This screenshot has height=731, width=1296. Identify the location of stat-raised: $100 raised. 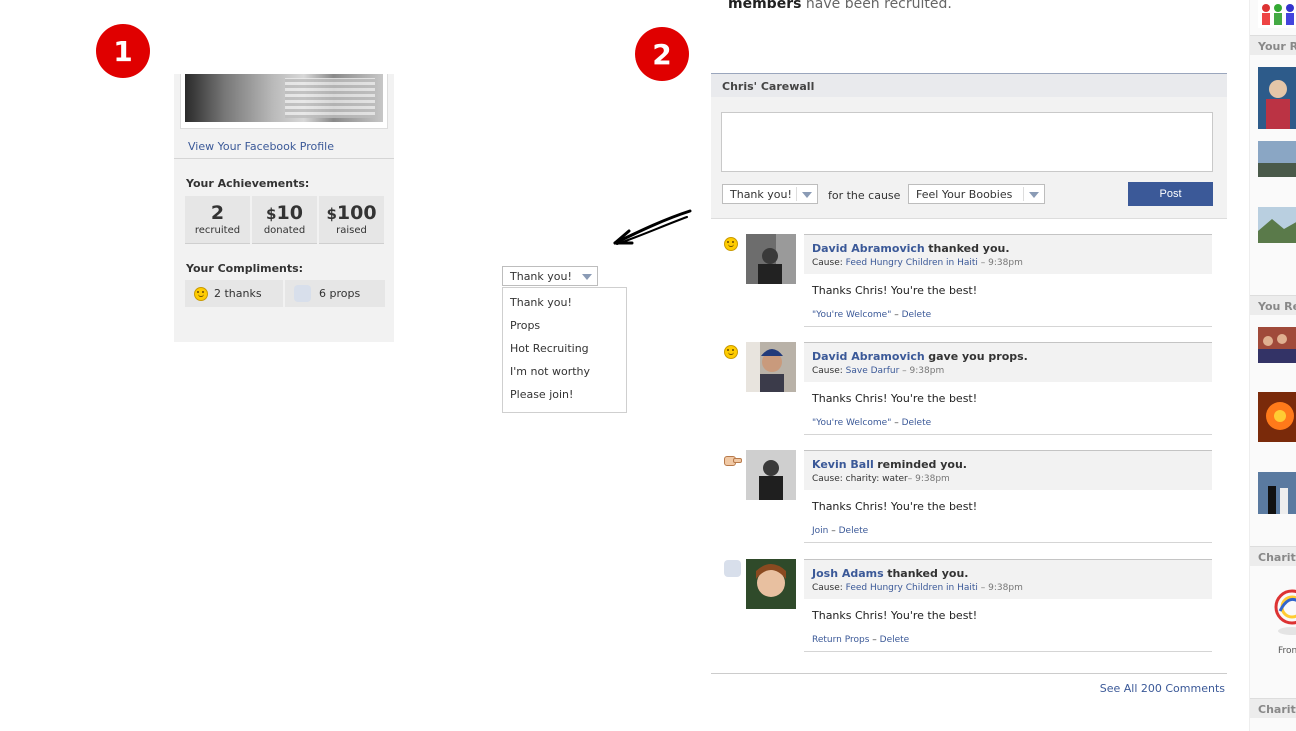
(351, 220).